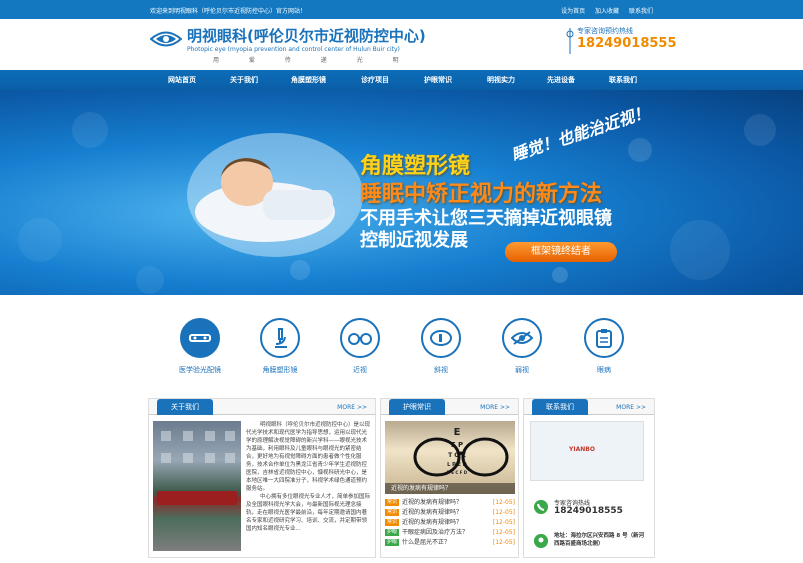  I want to click on about-header: 关于我们 MORE >>, so click(262, 407).